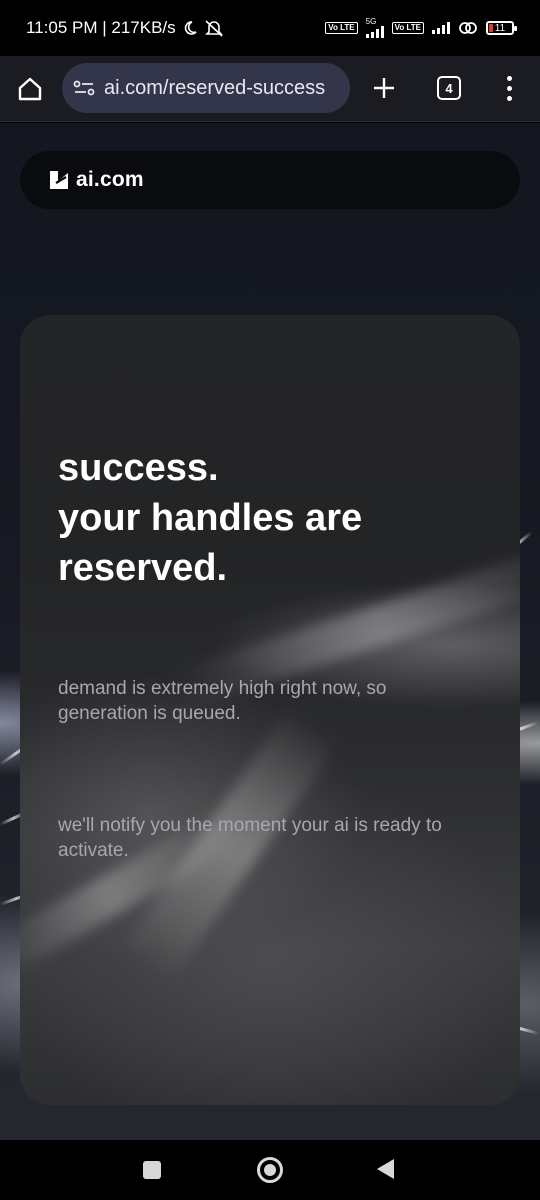 This screenshot has width=540, height=1200. I want to click on success-headline: success. your handles are reserved., so click(278, 518).